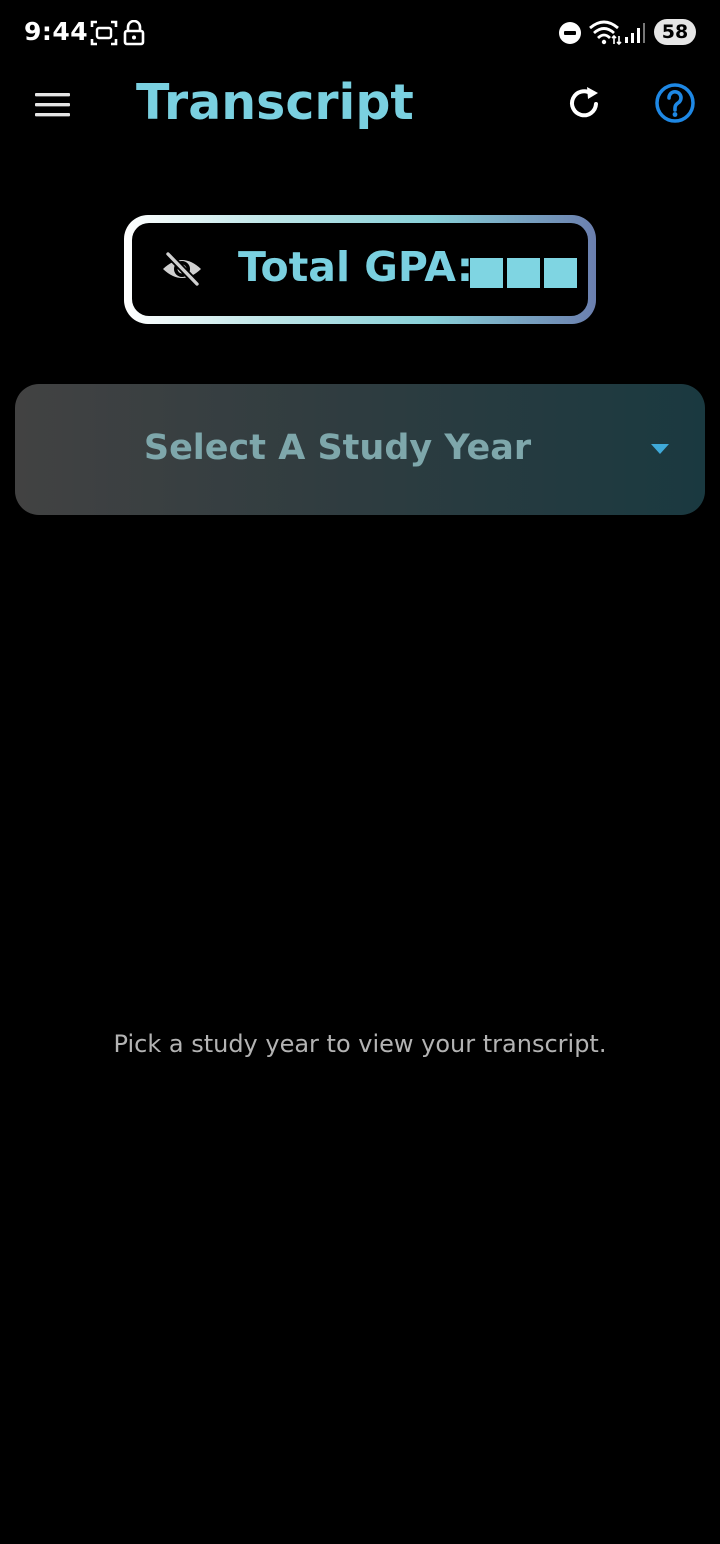 Image resolution: width=720 pixels, height=1544 pixels. Describe the element at coordinates (275, 102) in the screenshot. I see `page-title: Transcript` at that location.